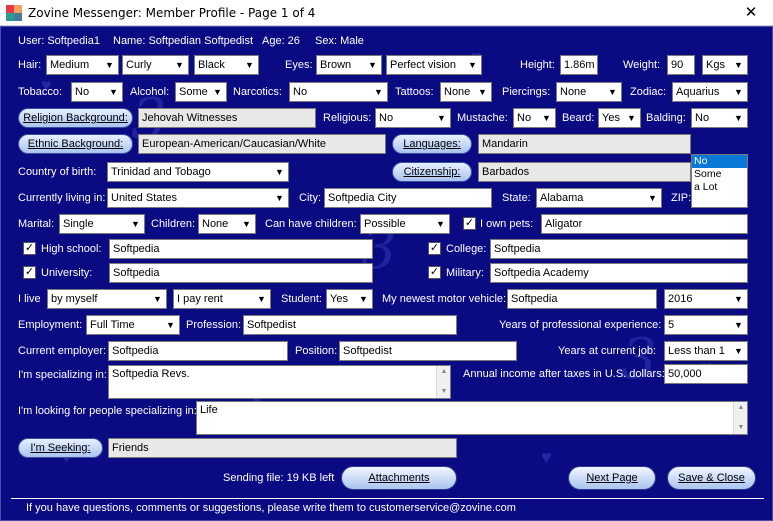 This screenshot has height=521, width=773. I want to click on student-label: Student:, so click(301, 299).